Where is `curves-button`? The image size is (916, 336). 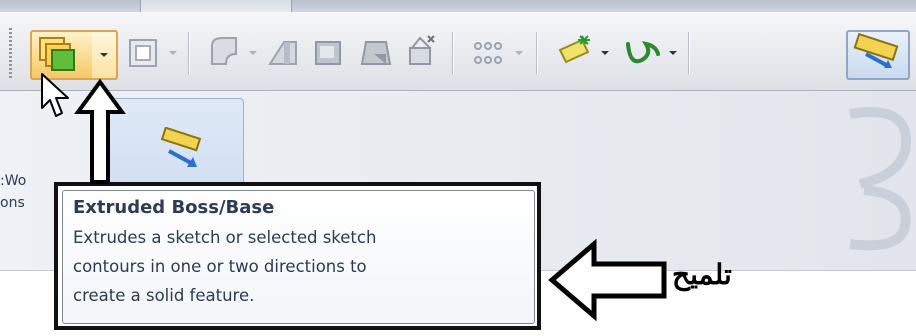
curves-button is located at coordinates (642, 53).